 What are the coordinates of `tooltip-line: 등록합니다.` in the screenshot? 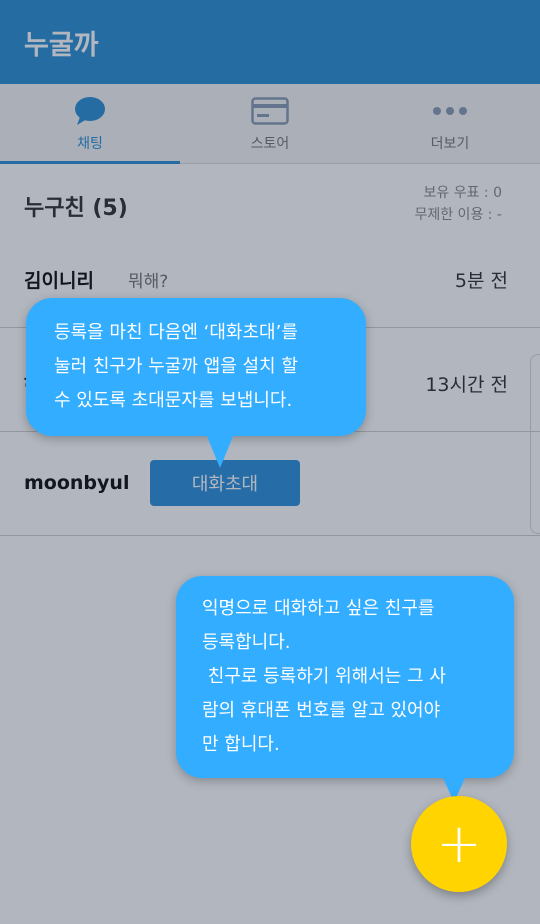 It's located at (246, 642).